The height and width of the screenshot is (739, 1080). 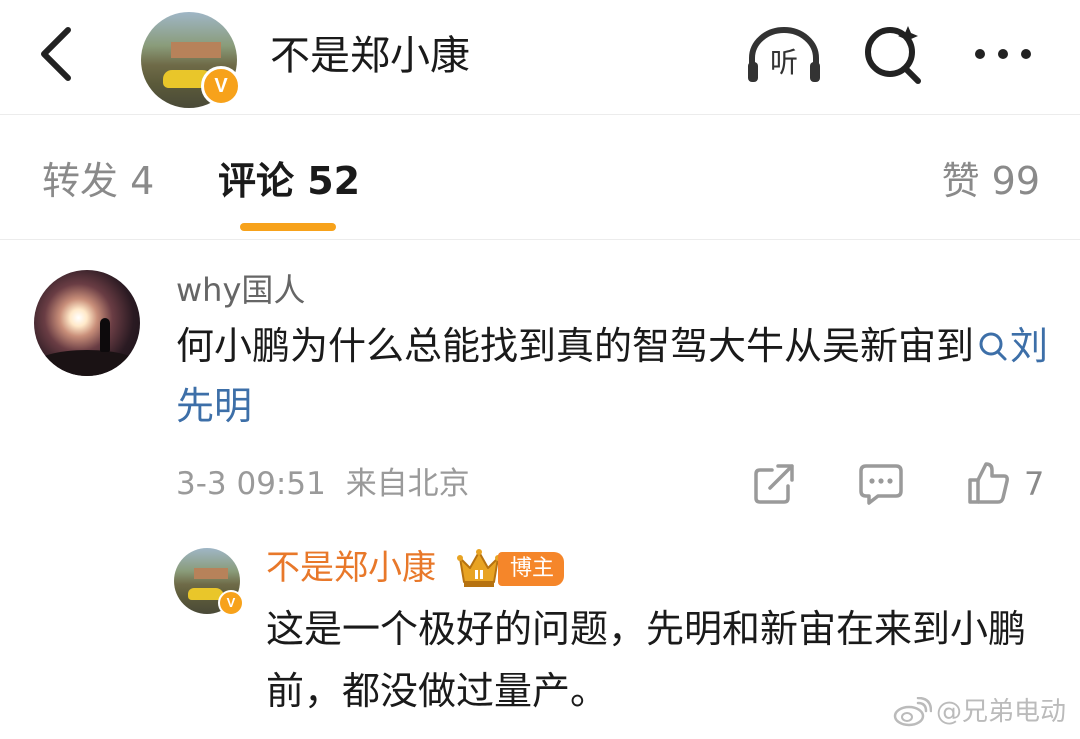 I want to click on reply-avatar: V, so click(x=209, y=583).